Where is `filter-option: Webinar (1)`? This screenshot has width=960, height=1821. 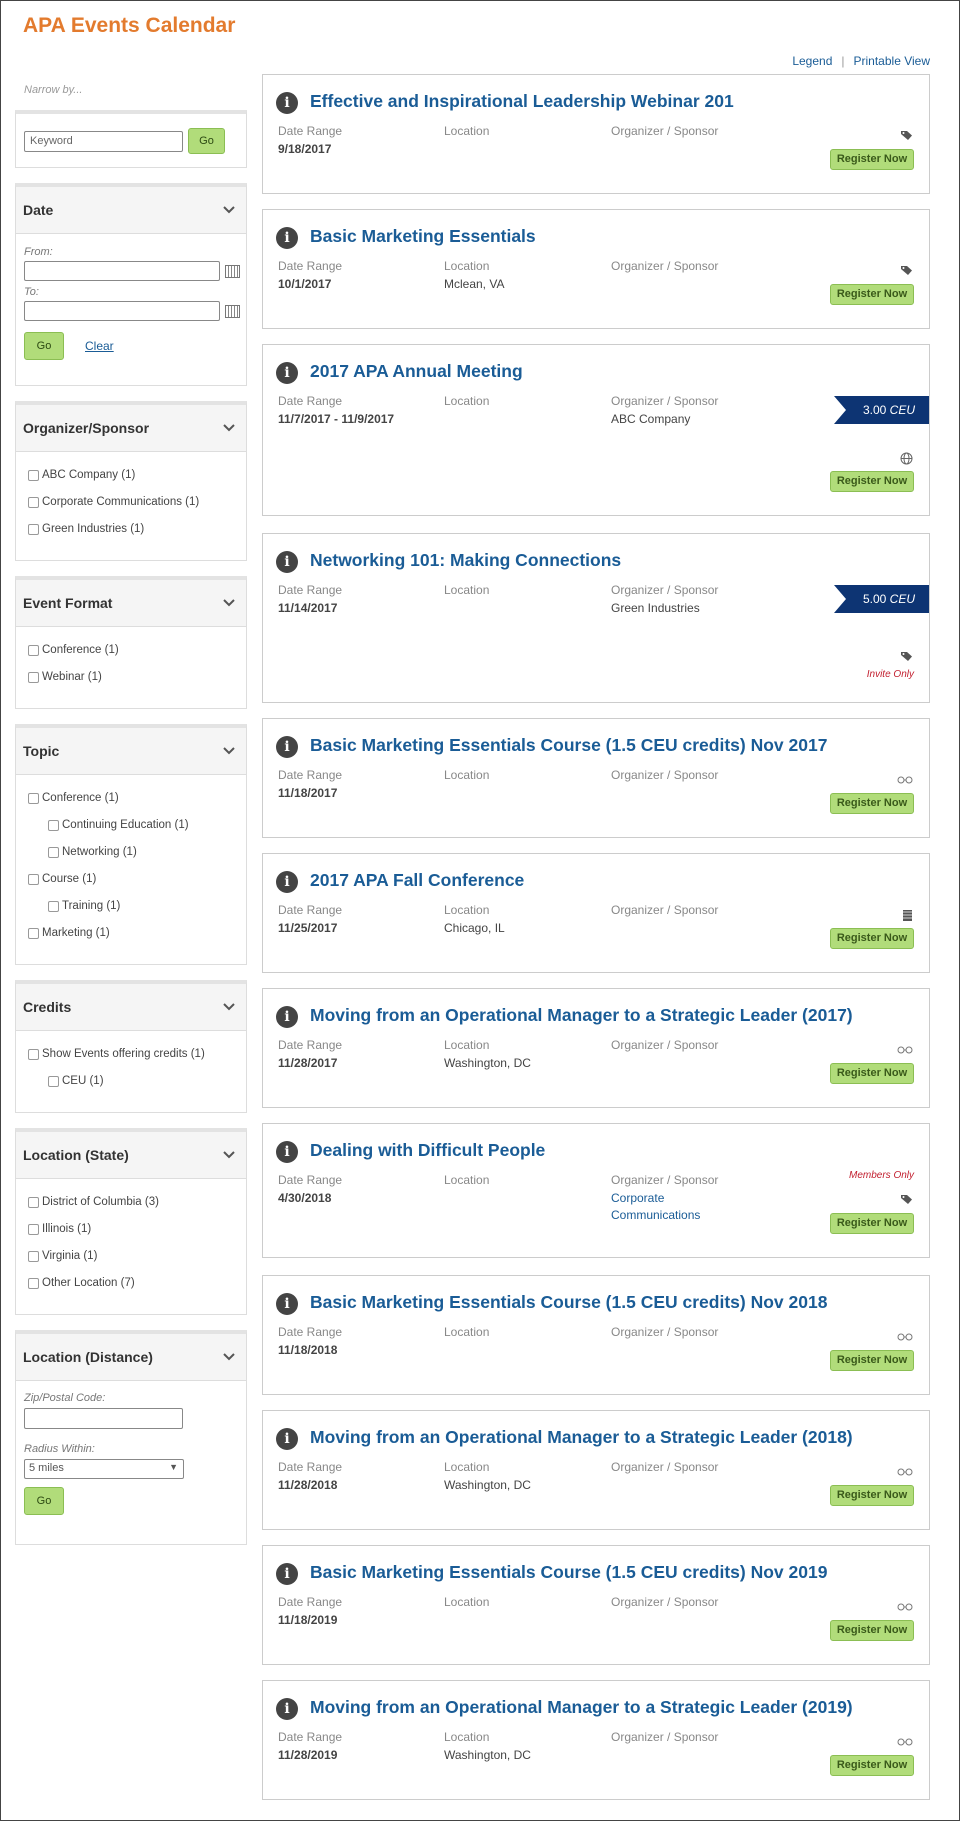
filter-option: Webinar (1) is located at coordinates (65, 677).